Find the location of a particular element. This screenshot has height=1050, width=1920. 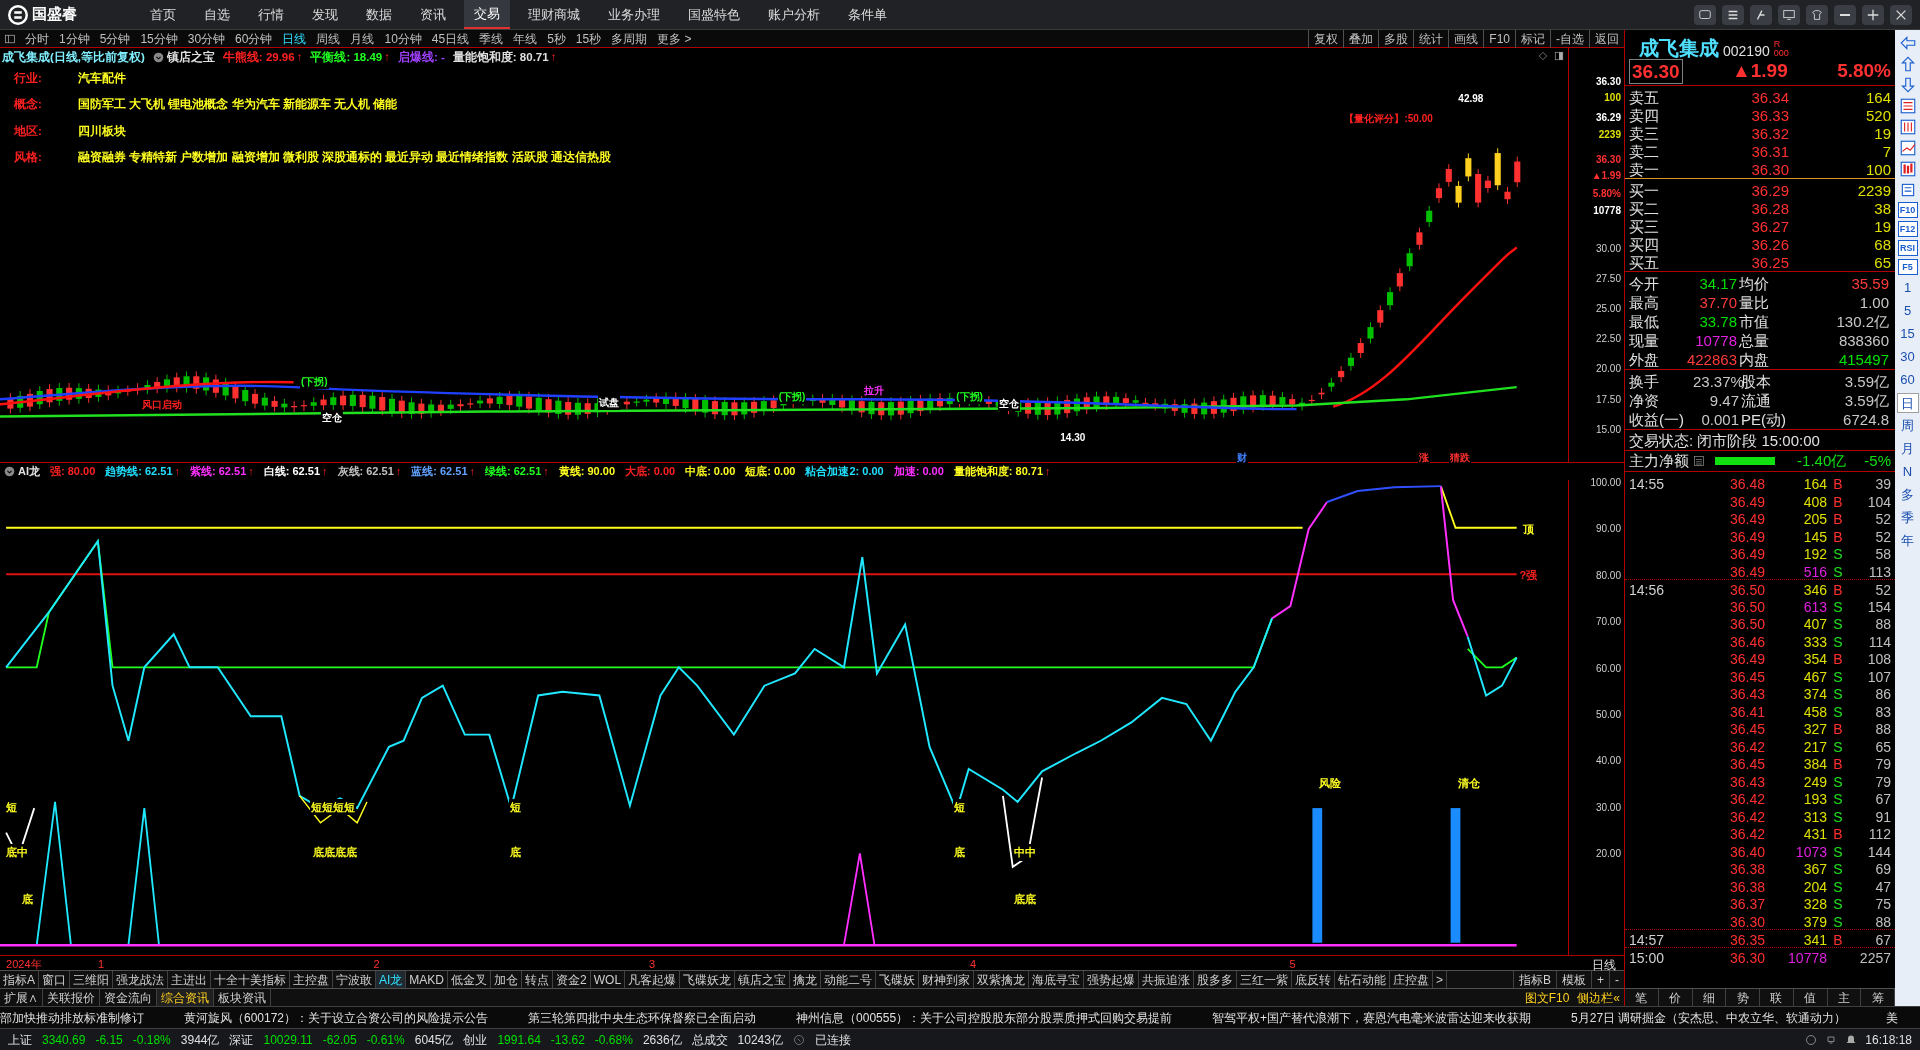

diamond-icon is located at coordinates (1543, 56).